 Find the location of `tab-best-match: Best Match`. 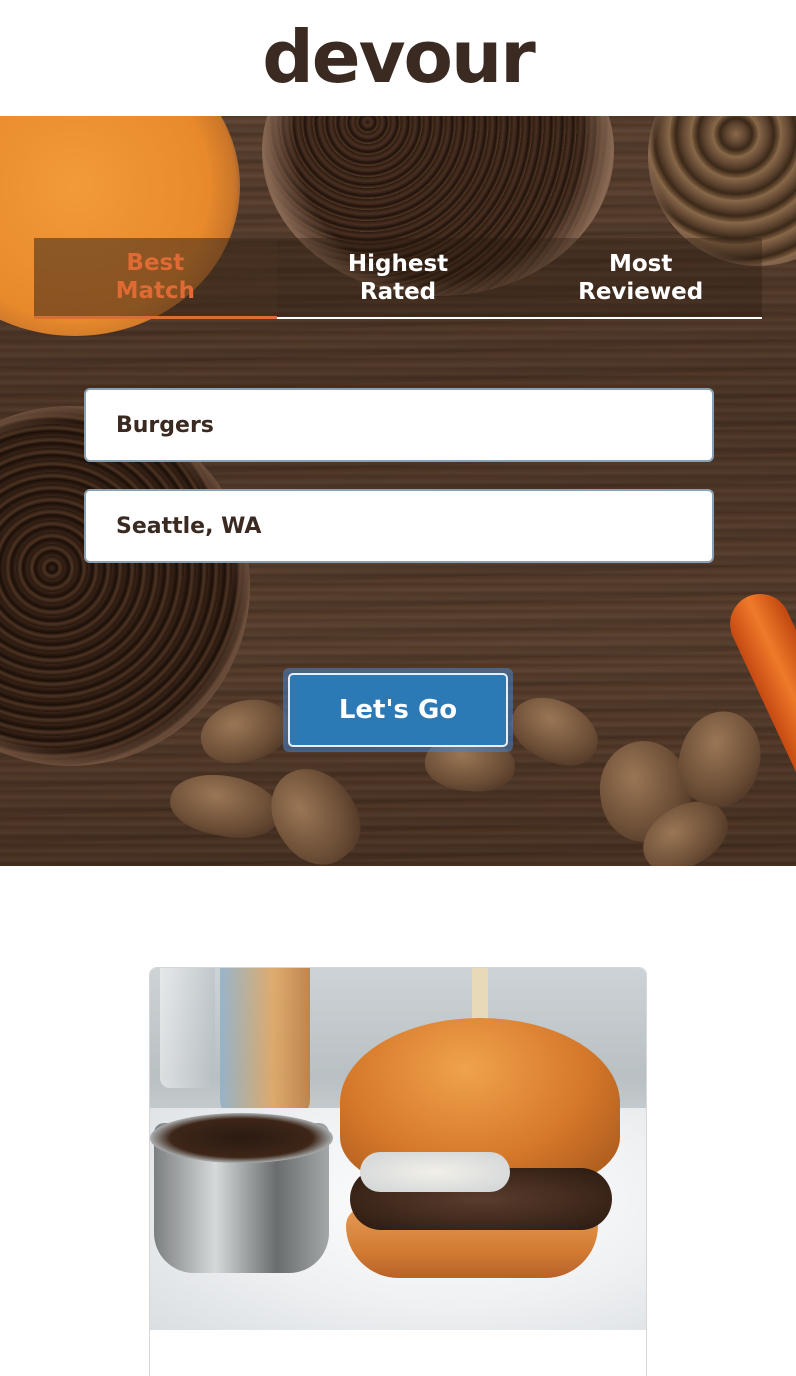

tab-best-match: Best Match is located at coordinates (155, 278).